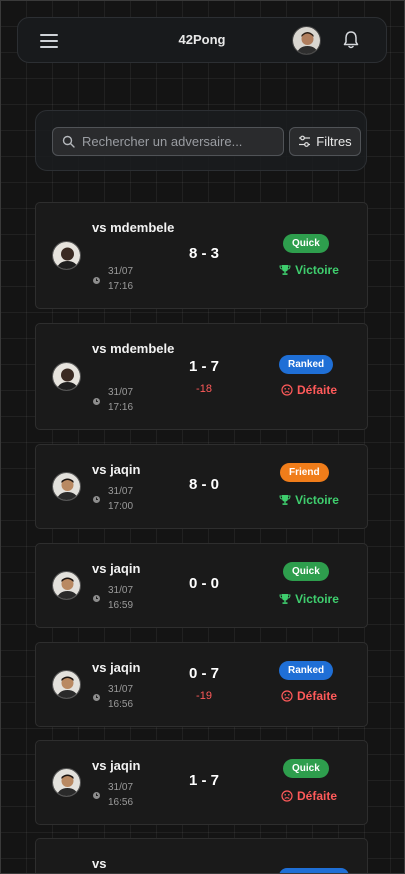  I want to click on match-score: 0 - 7, so click(203, 673).